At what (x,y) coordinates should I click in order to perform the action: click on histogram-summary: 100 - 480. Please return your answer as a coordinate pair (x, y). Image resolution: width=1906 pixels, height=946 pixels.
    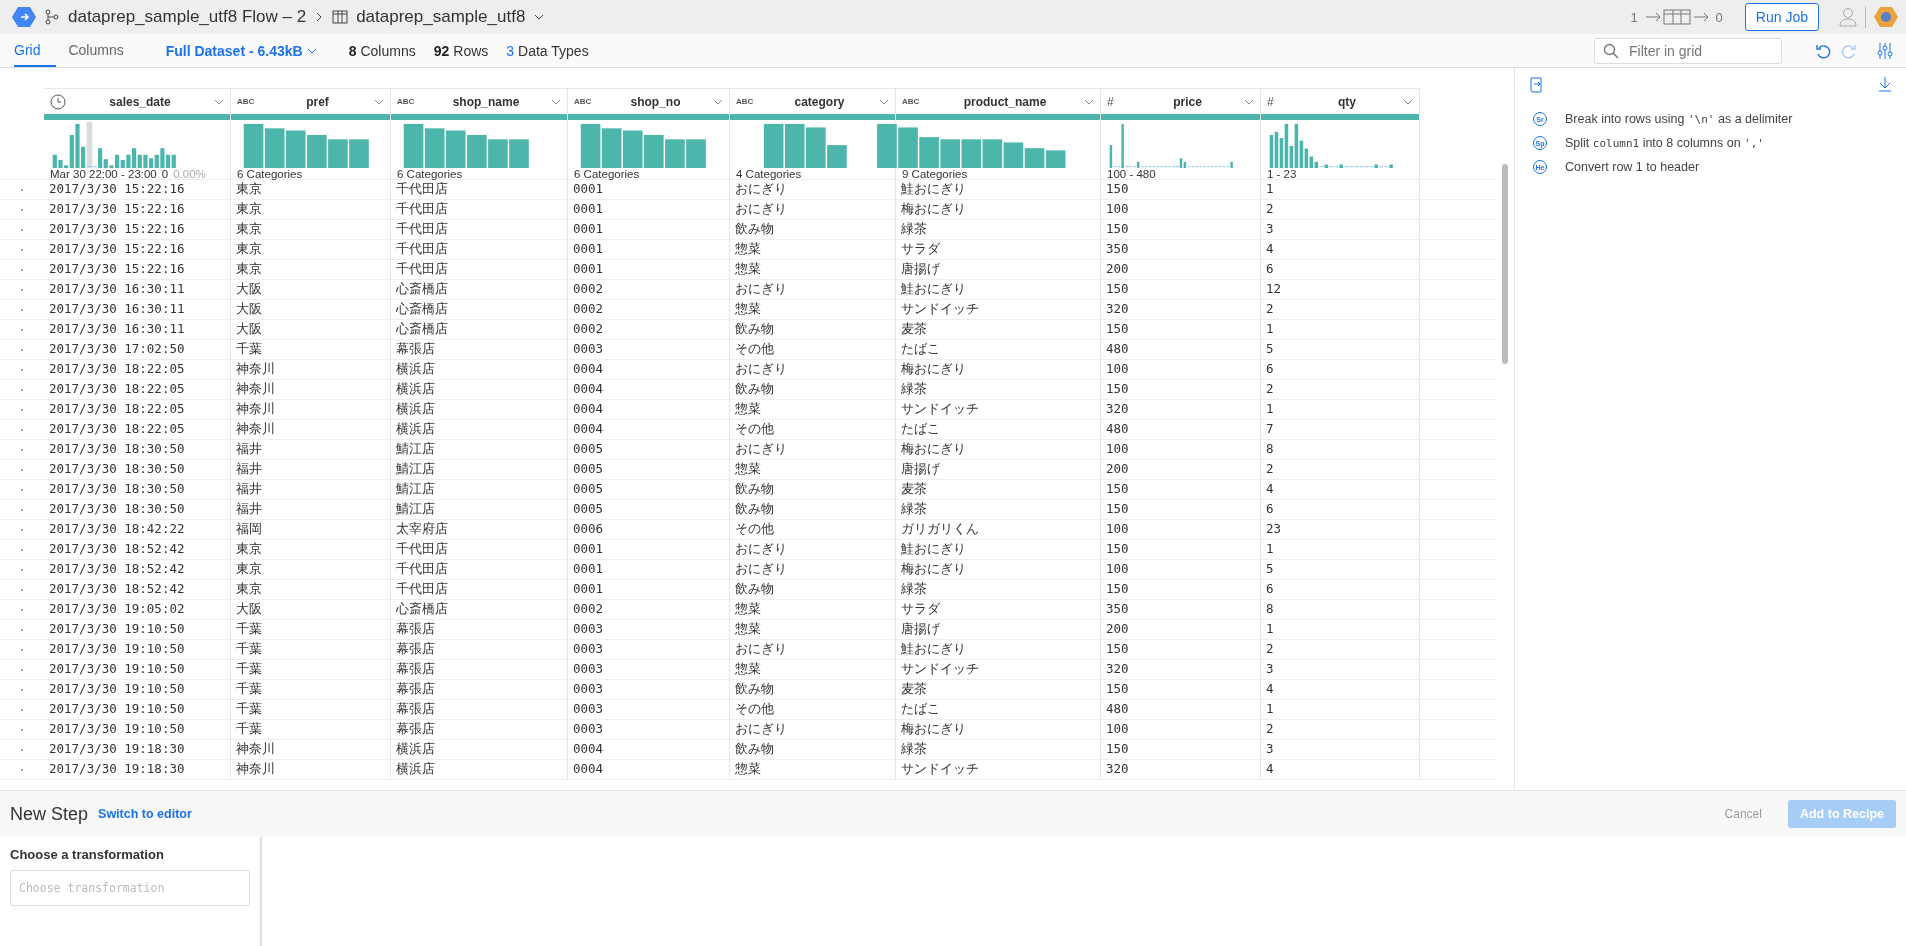
    Looking at the image, I should click on (1131, 174).